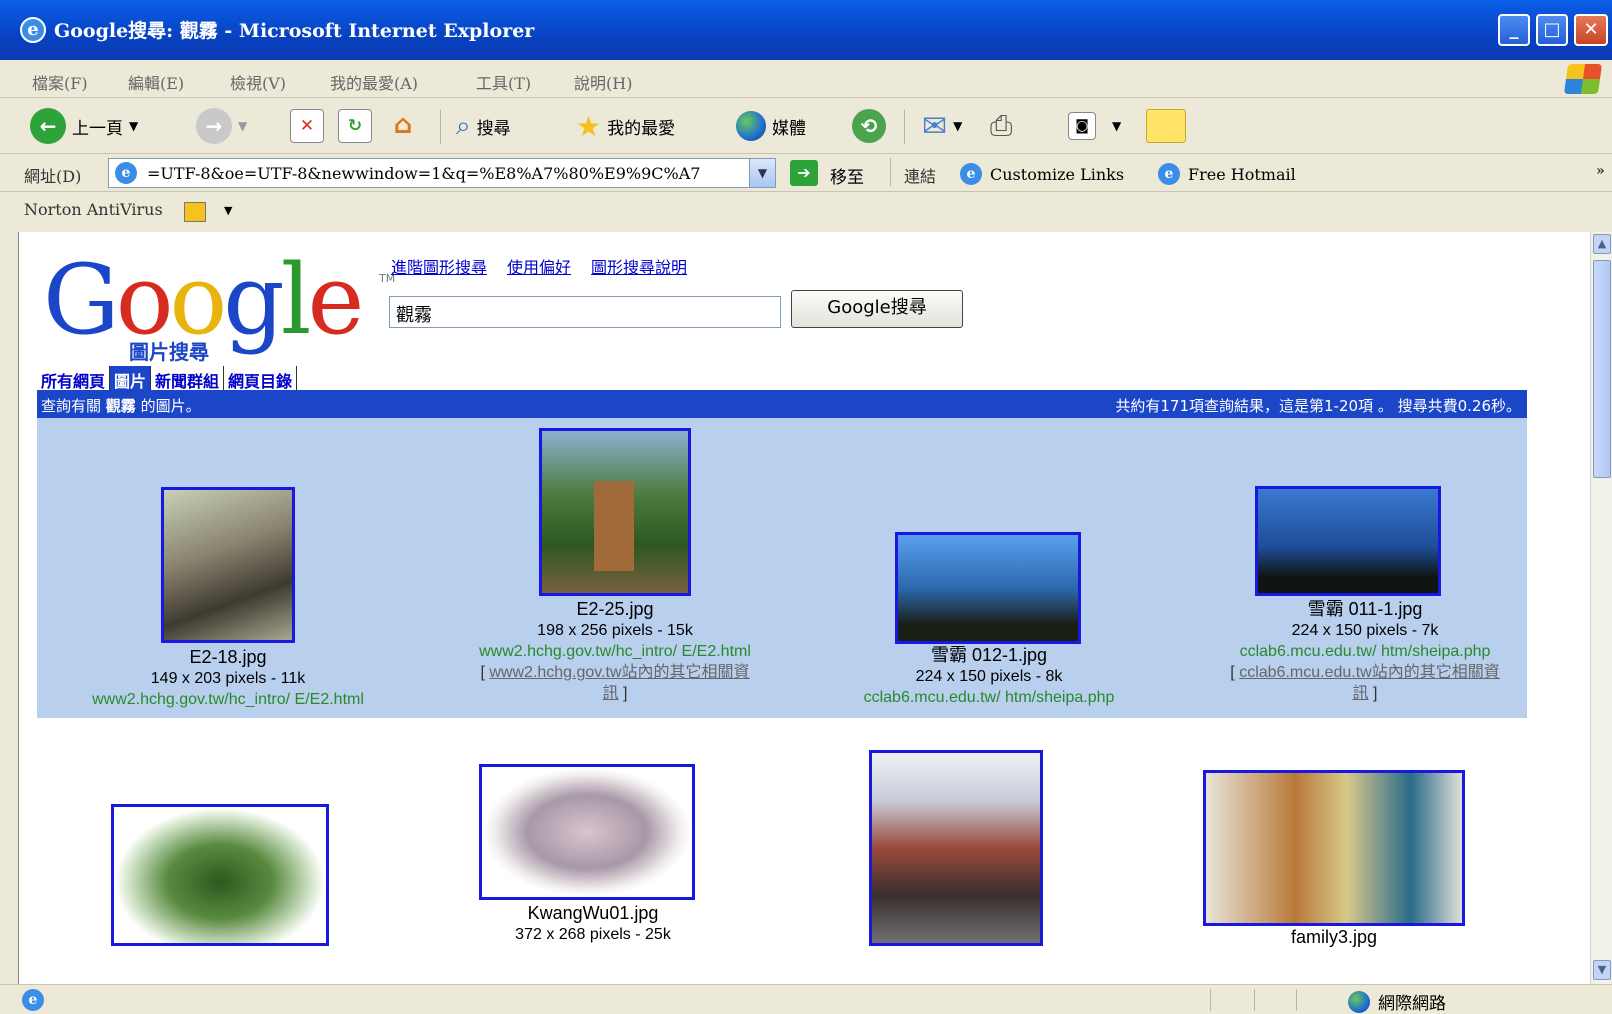  What do you see at coordinates (126, 173) in the screenshot?
I see `page-ie-icon: e` at bounding box center [126, 173].